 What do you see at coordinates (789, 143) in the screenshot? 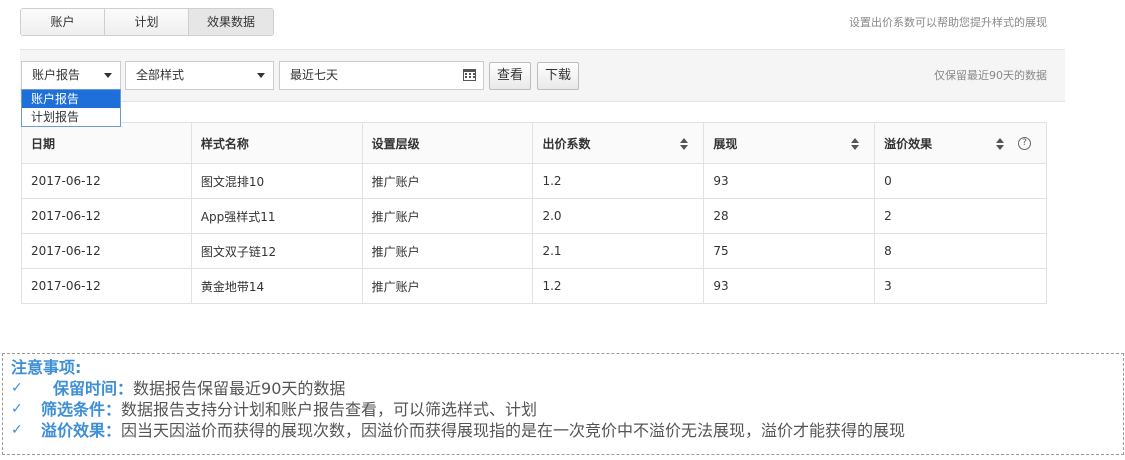
I see `column-header-impressions: 展现` at bounding box center [789, 143].